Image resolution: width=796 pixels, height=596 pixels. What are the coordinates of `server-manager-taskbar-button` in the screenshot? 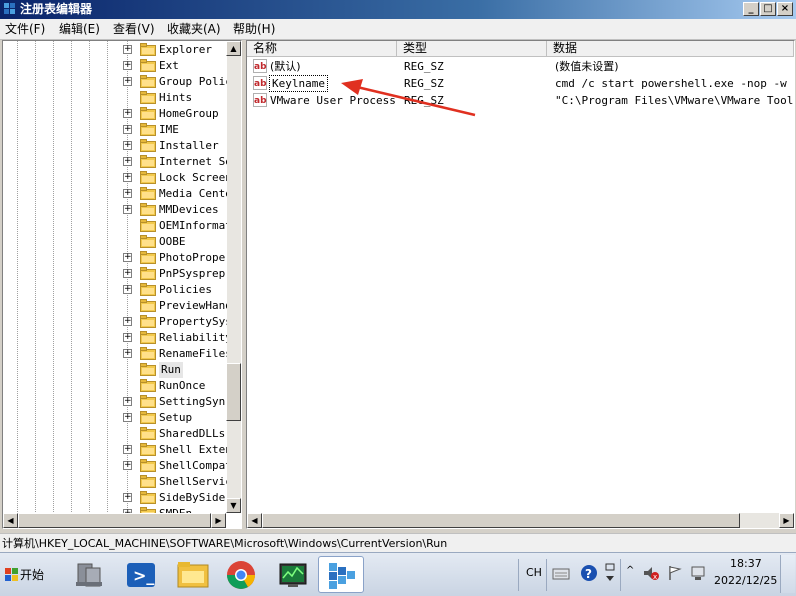 It's located at (89, 574).